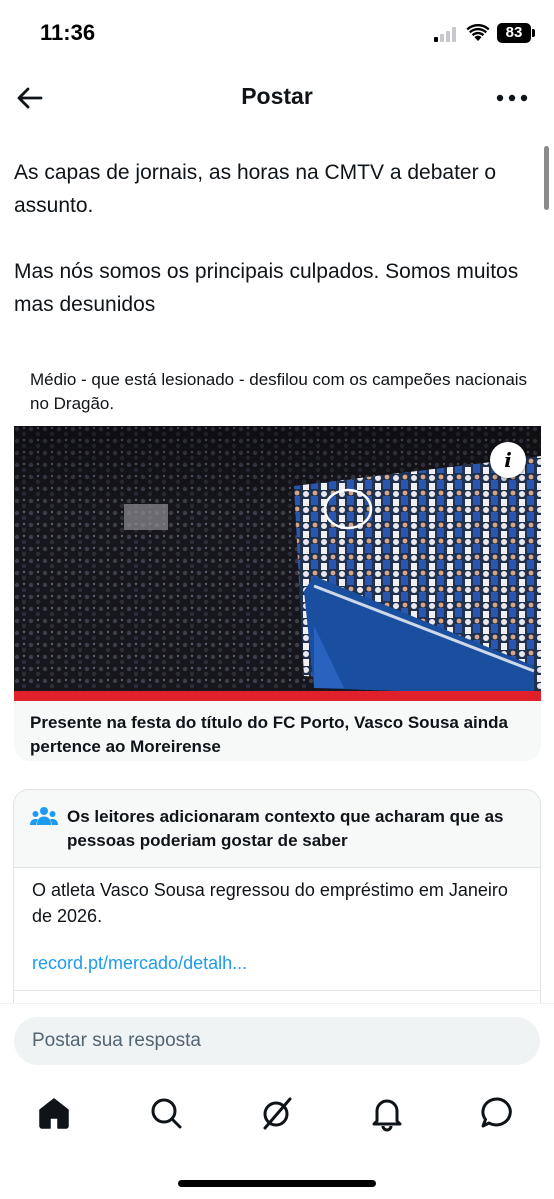 The width and height of the screenshot is (554, 1199). What do you see at coordinates (514, 33) in the screenshot?
I see `battery-indicator: 83` at bounding box center [514, 33].